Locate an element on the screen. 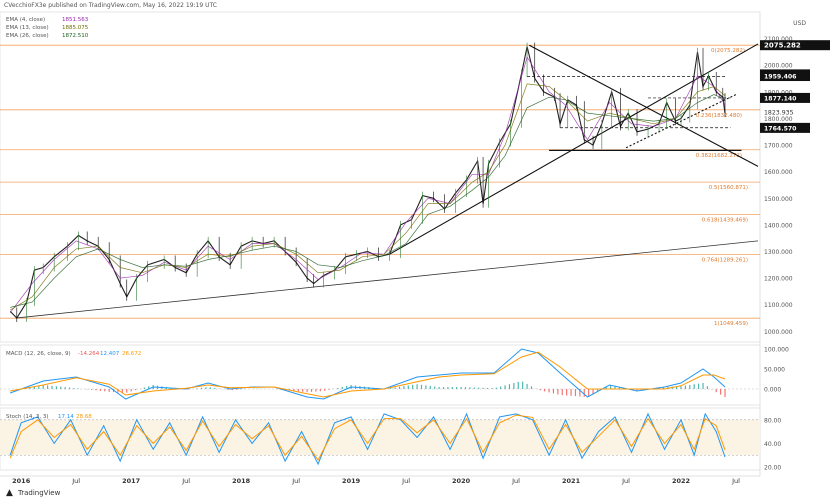  price-tick-label: 1000.000 is located at coordinates (778, 332).